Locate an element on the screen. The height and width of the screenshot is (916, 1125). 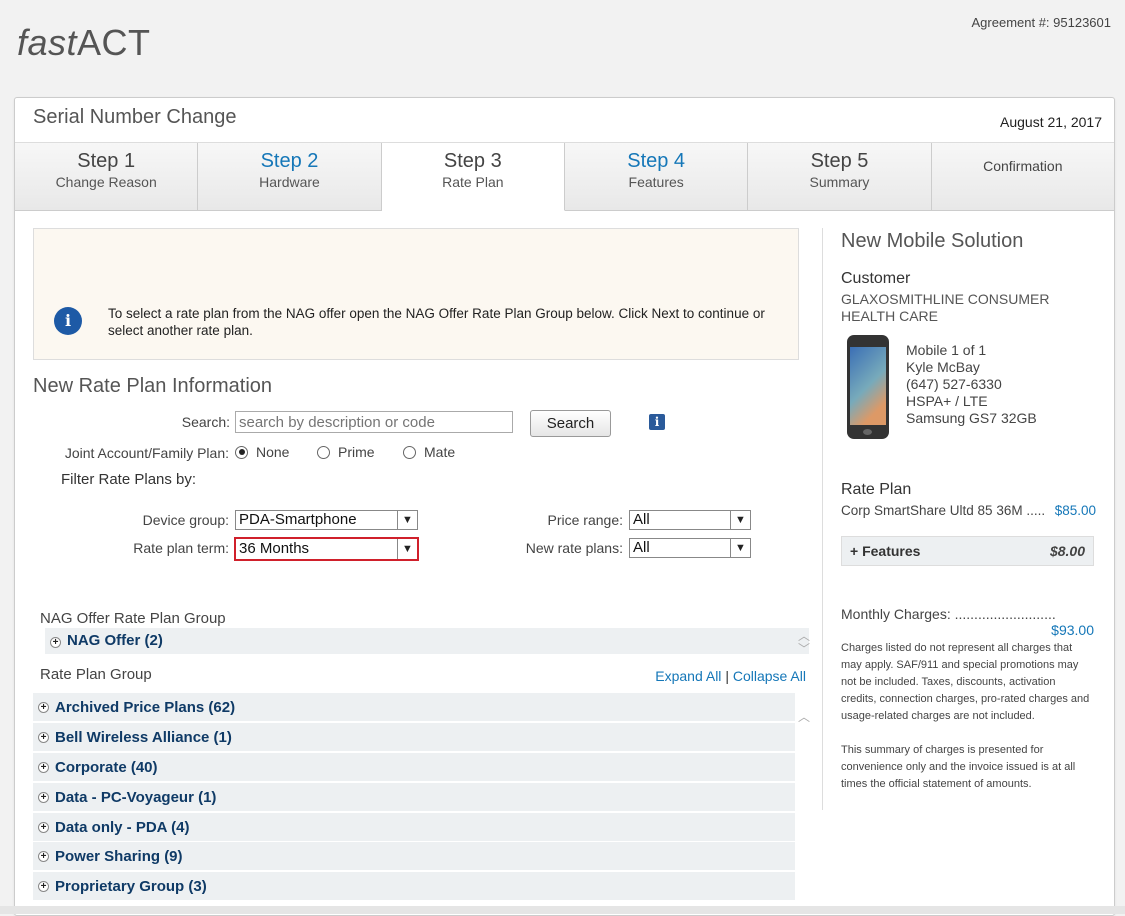
rate-plan-name: Corp SmartShare Ultd 85 36M is located at coordinates (932, 510).